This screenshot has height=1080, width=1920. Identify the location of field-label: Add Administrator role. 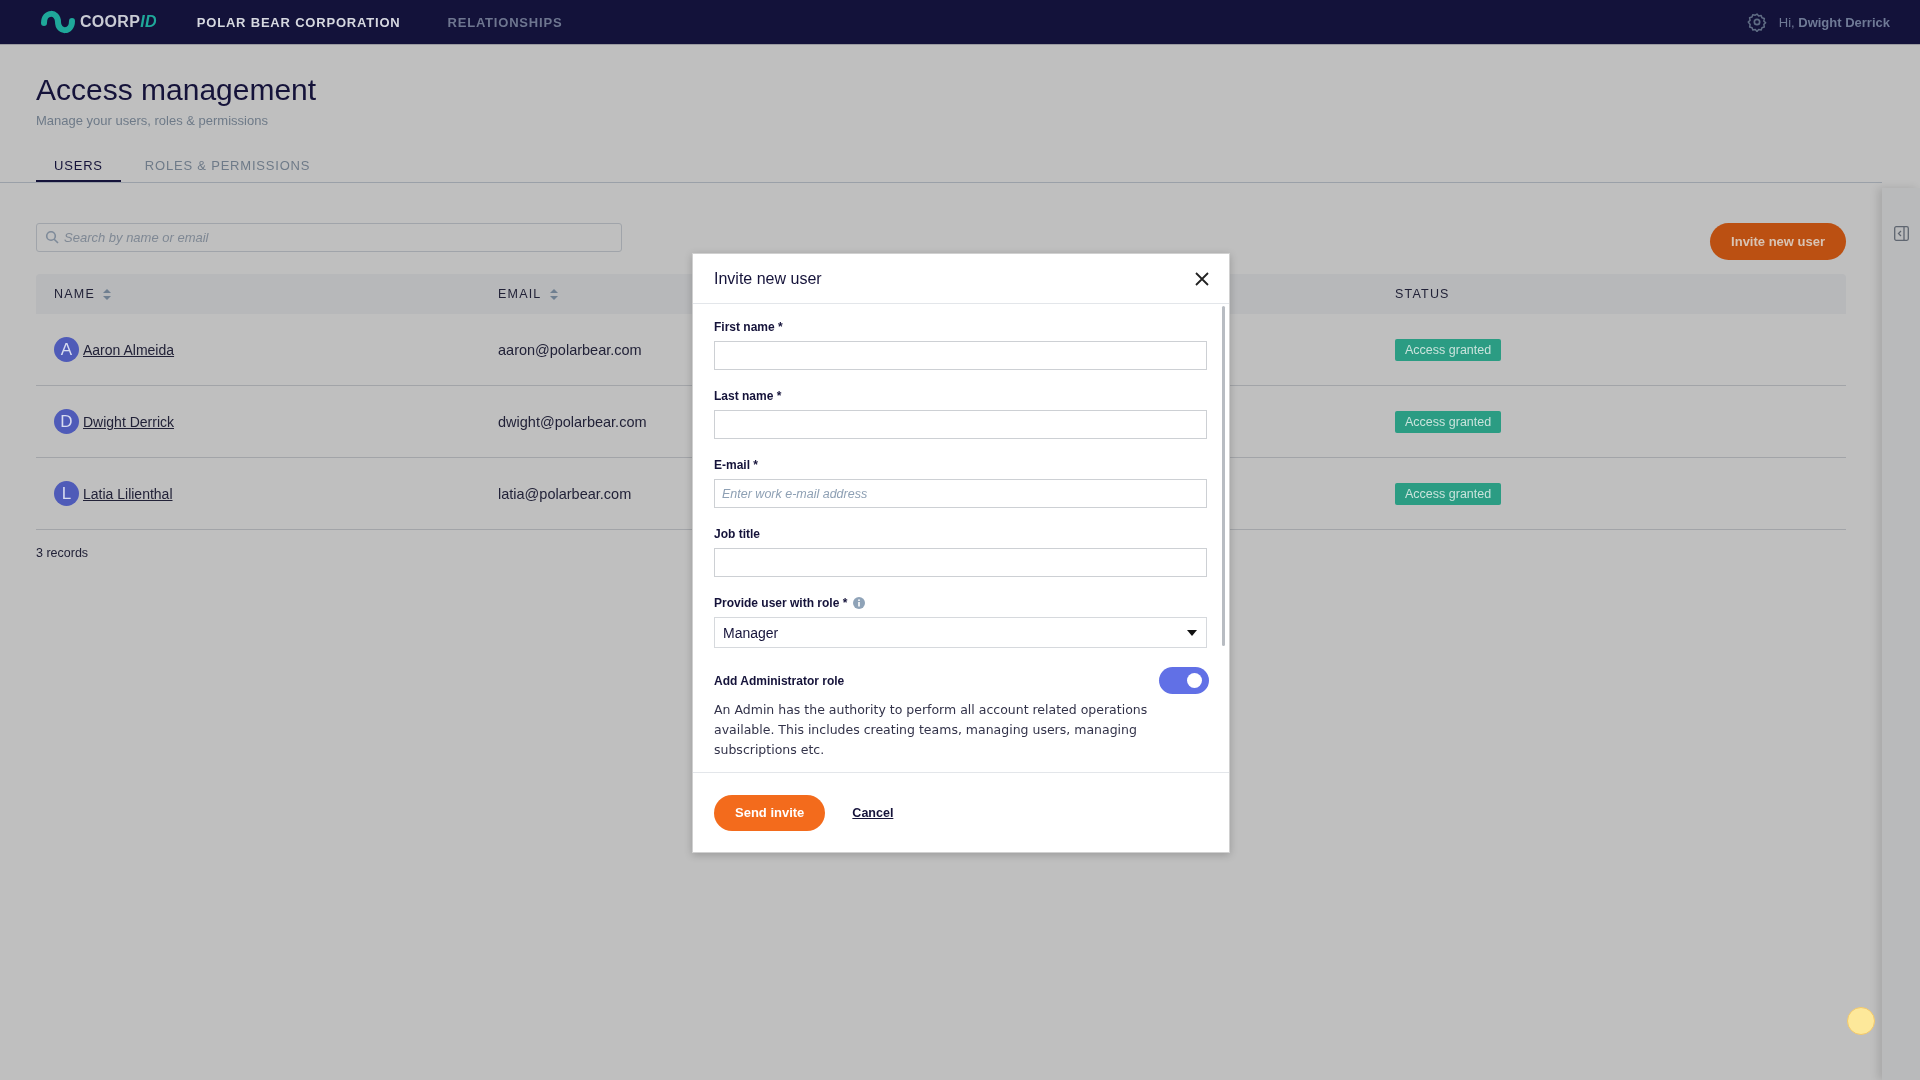
(779, 680).